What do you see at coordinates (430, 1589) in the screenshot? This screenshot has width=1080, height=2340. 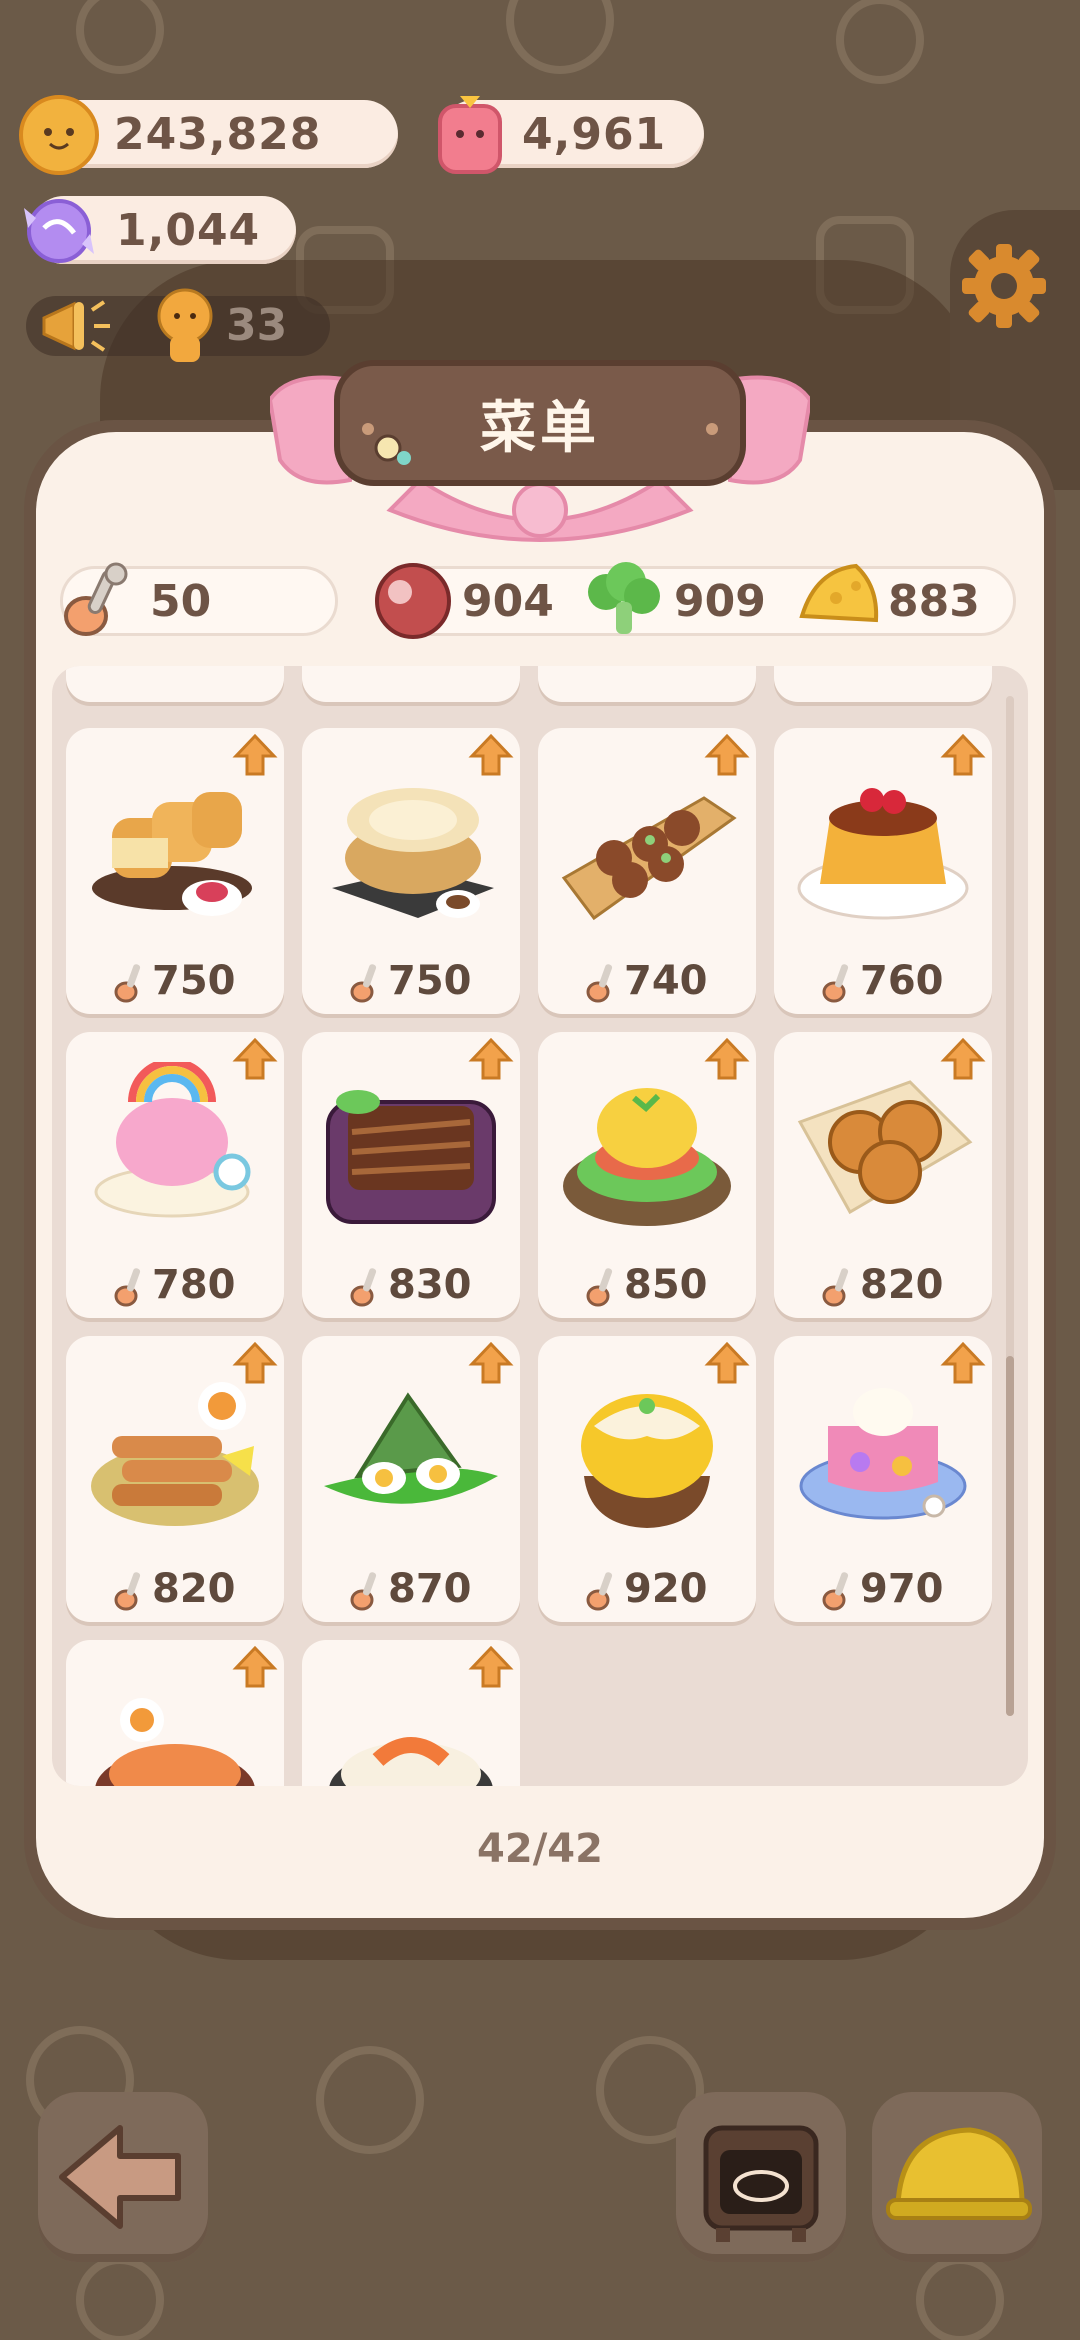 I see `recipe-price: 870` at bounding box center [430, 1589].